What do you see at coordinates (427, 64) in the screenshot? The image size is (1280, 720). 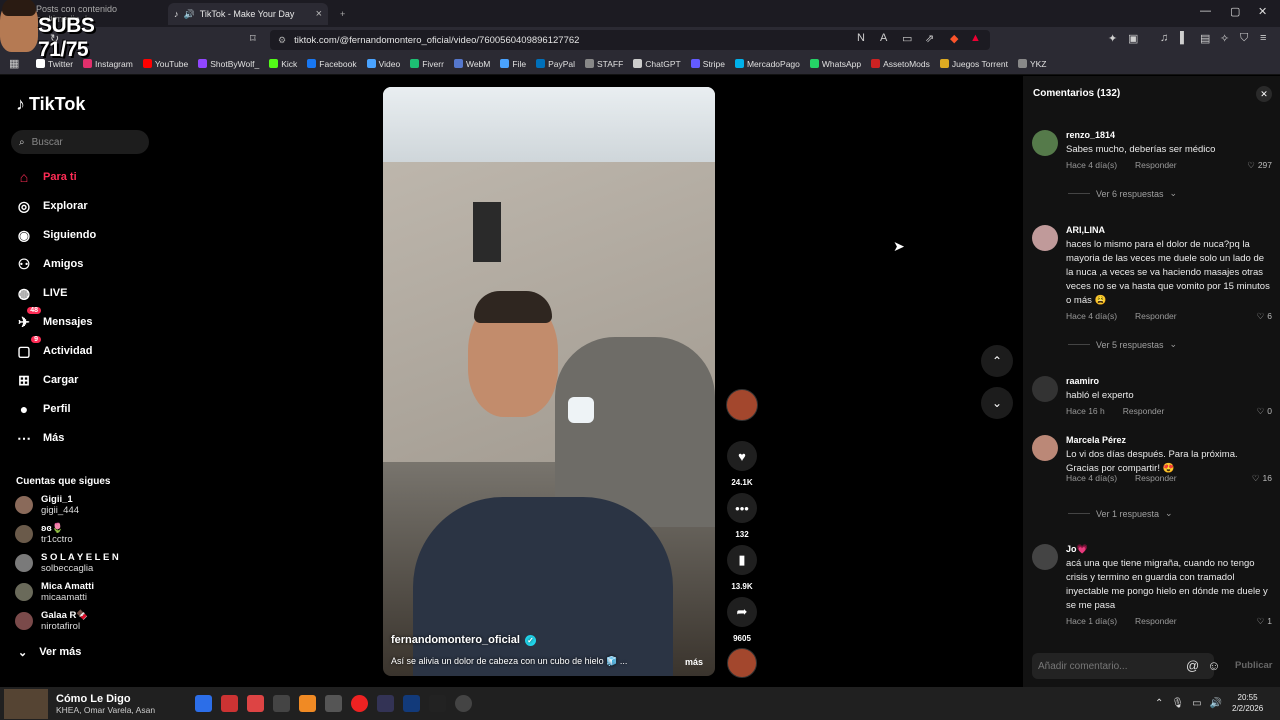 I see `bookmark-fiverr: Fiverr` at bounding box center [427, 64].